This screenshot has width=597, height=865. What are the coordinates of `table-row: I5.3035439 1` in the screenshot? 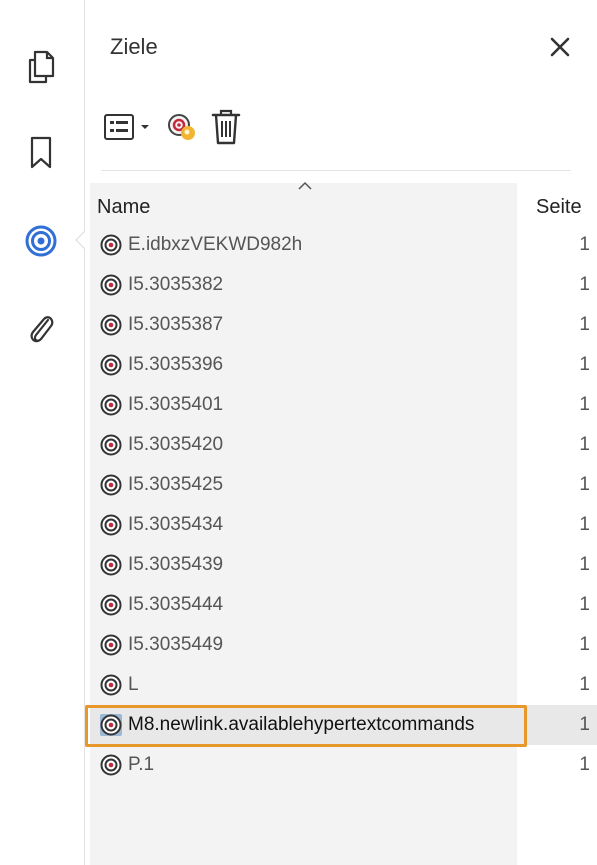 It's located at (343, 565).